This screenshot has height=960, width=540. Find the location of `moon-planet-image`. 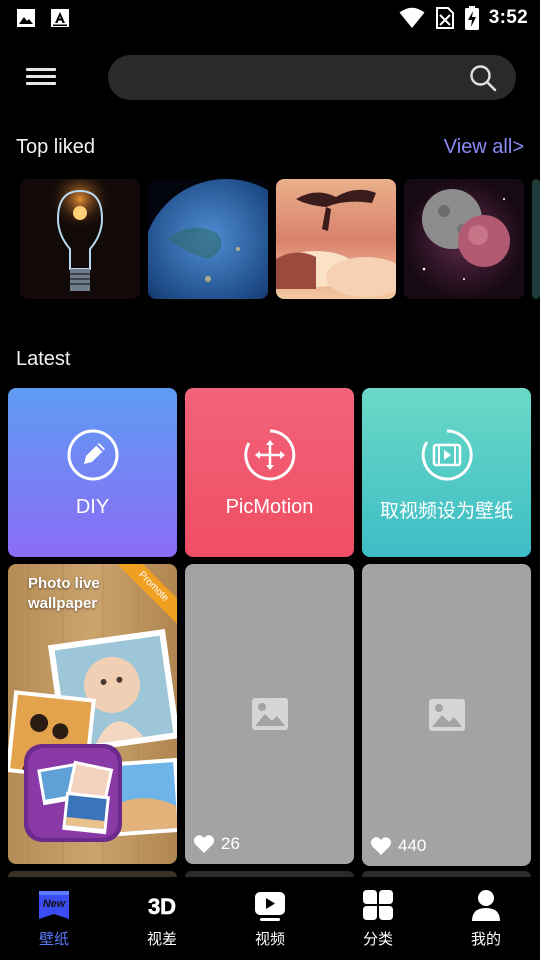

moon-planet-image is located at coordinates (464, 239).